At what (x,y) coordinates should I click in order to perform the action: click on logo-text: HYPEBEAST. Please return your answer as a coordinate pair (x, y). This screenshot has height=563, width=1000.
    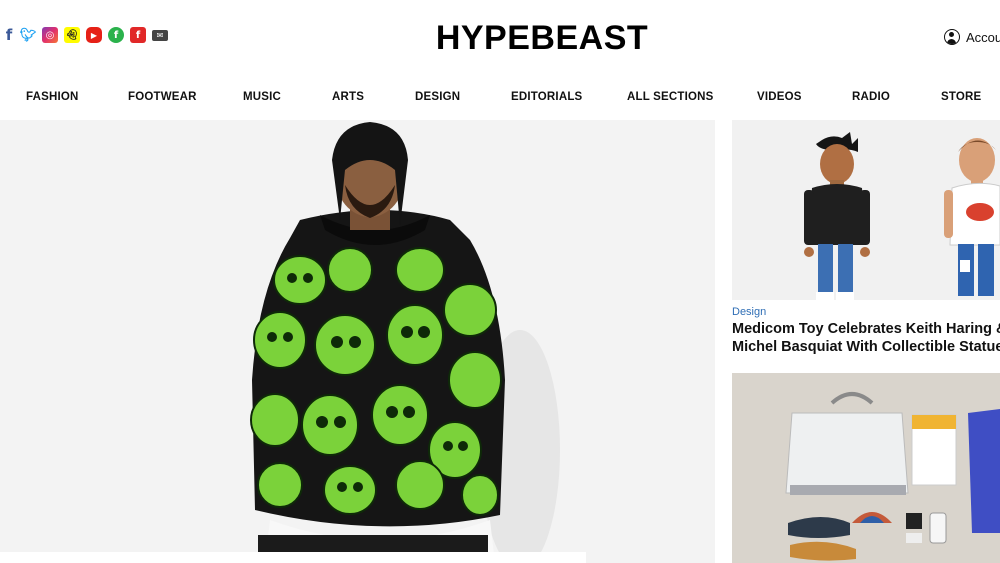
    Looking at the image, I should click on (542, 38).